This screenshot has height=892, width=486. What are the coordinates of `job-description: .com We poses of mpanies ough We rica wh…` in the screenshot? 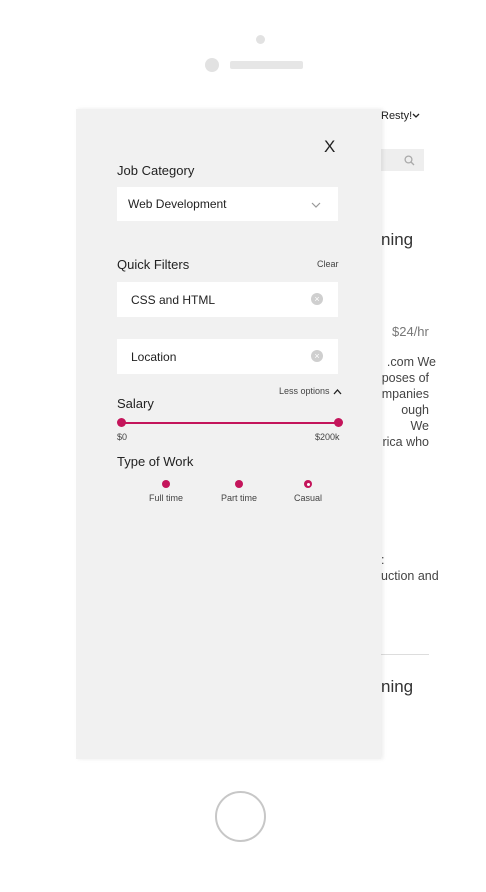 It's located at (408, 402).